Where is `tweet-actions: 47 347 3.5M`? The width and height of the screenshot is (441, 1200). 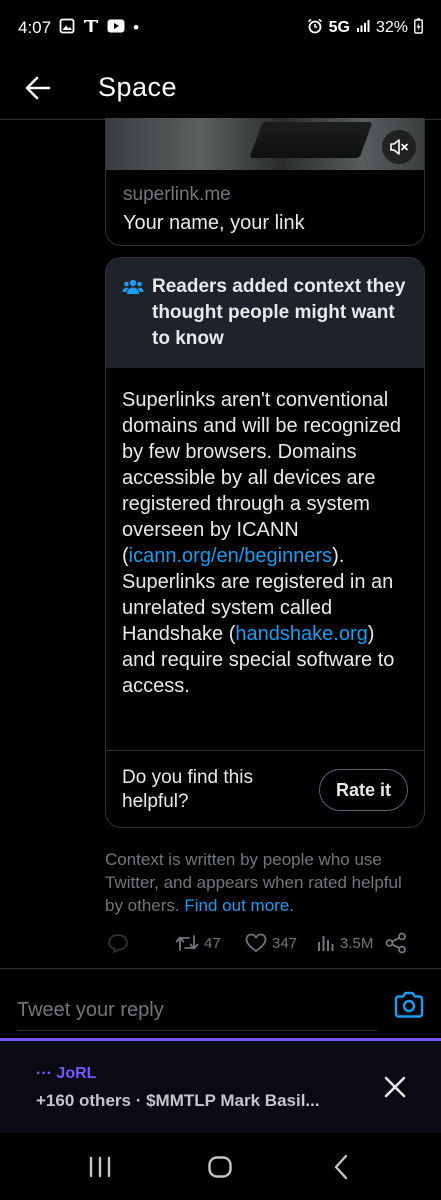 tweet-actions: 47 347 3.5M is located at coordinates (260, 943).